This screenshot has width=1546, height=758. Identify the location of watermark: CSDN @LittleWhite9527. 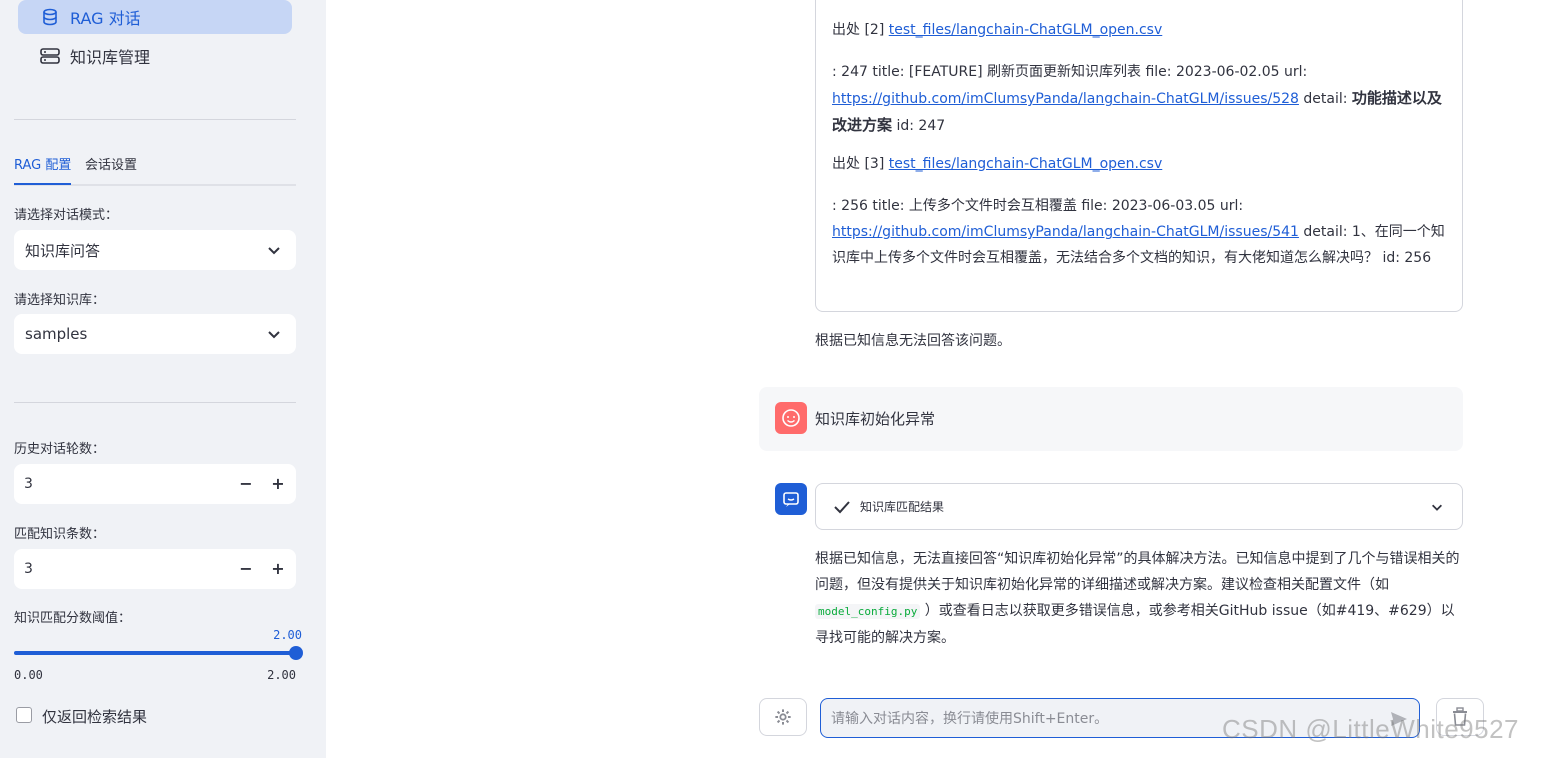
(1371, 729).